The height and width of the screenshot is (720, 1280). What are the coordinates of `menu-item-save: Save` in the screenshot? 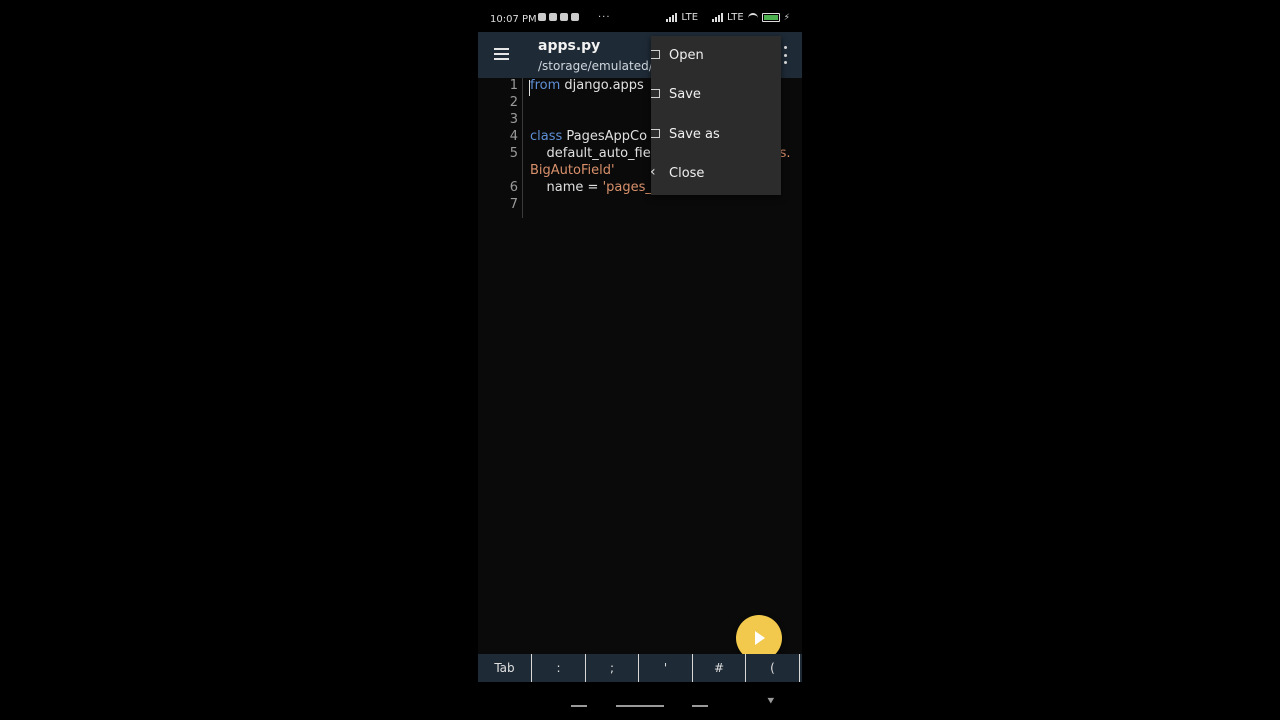 It's located at (716, 94).